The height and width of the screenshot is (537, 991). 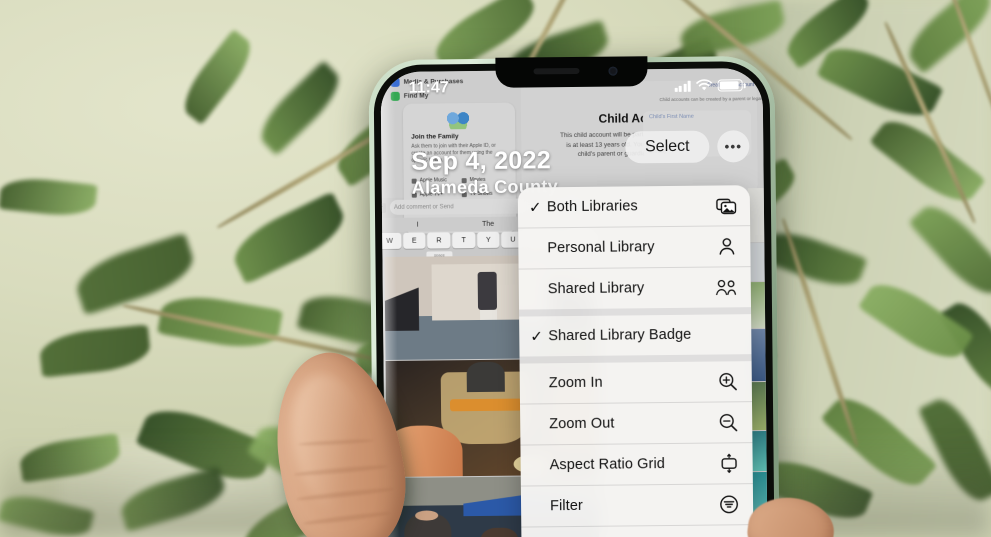 What do you see at coordinates (637, 531) in the screenshot?
I see `menu-item-show-map: Show Map` at bounding box center [637, 531].